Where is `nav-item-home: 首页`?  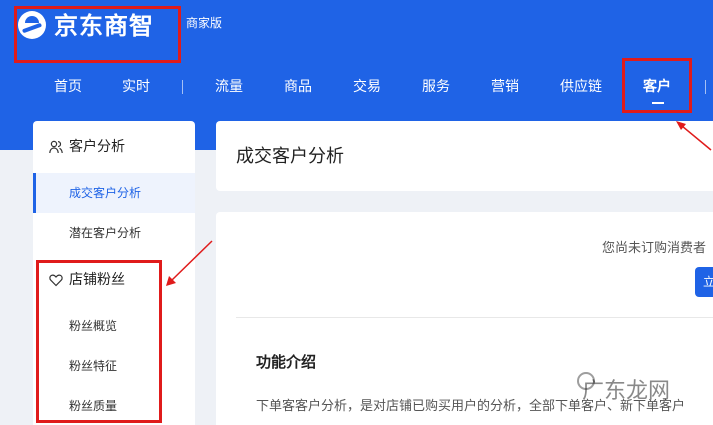 nav-item-home: 首页 is located at coordinates (68, 87).